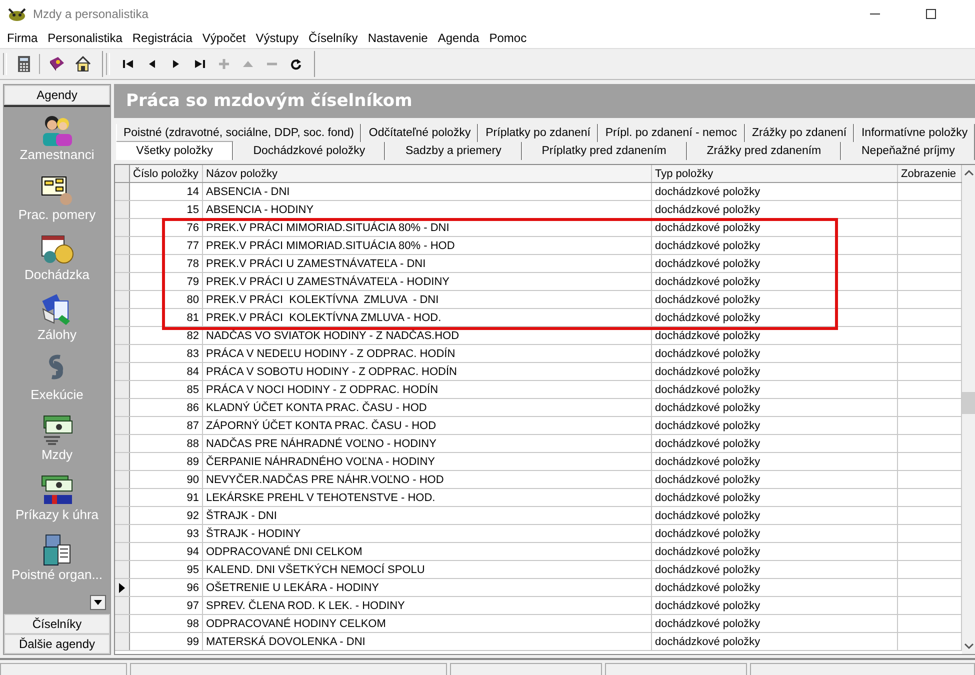  Describe the element at coordinates (427, 569) in the screenshot. I see `table-cell: KALEND. DNI VŠETKÝCH NEMOCÍ SPOLU` at that location.